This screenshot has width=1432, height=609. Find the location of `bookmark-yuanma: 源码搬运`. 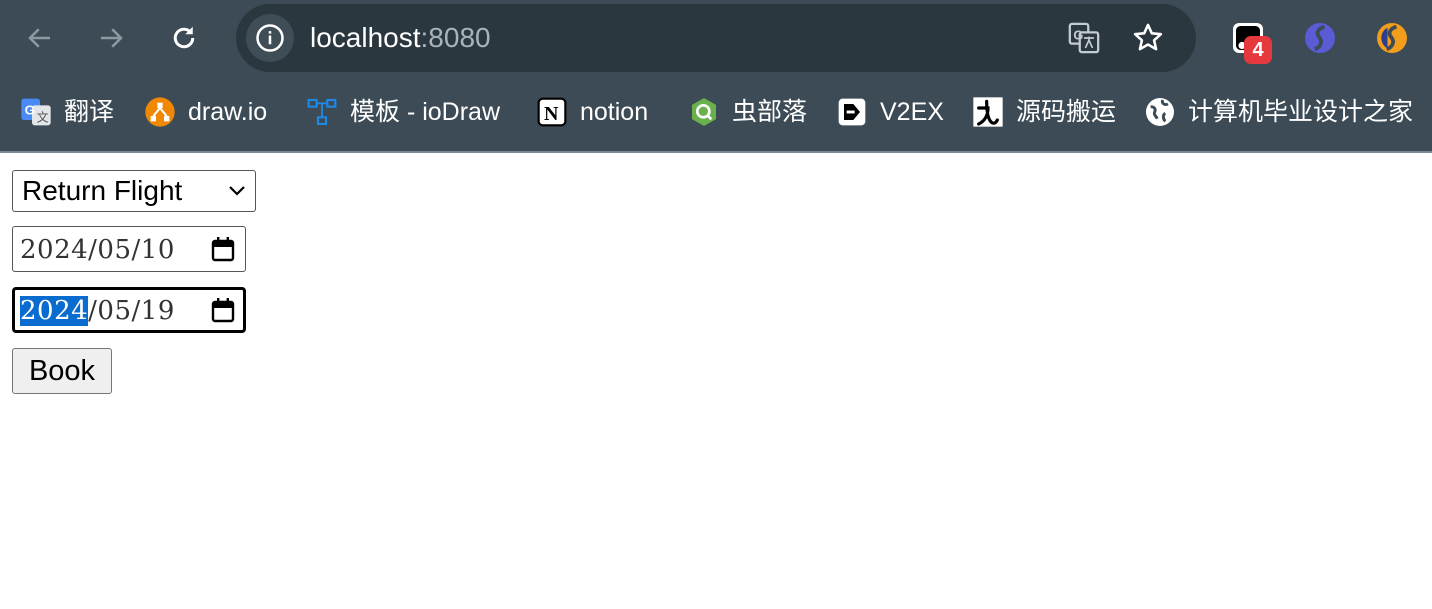

bookmark-yuanma: 源码搬运 is located at coordinates (1044, 112).